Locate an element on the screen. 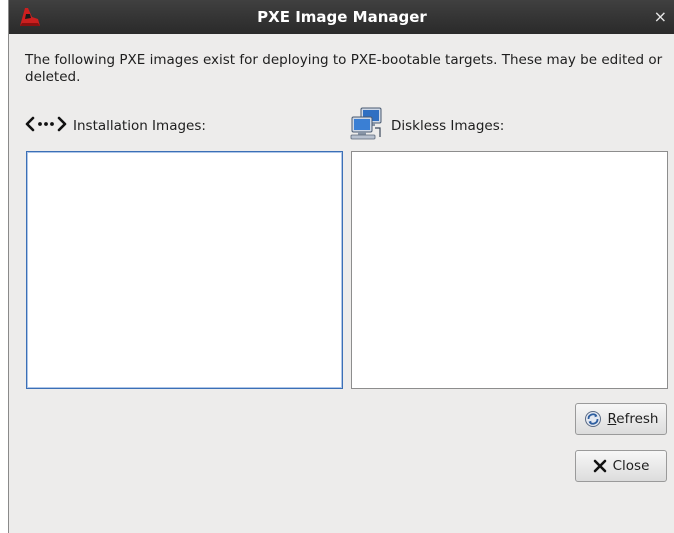 The image size is (674, 533). refresh-icon is located at coordinates (593, 419).